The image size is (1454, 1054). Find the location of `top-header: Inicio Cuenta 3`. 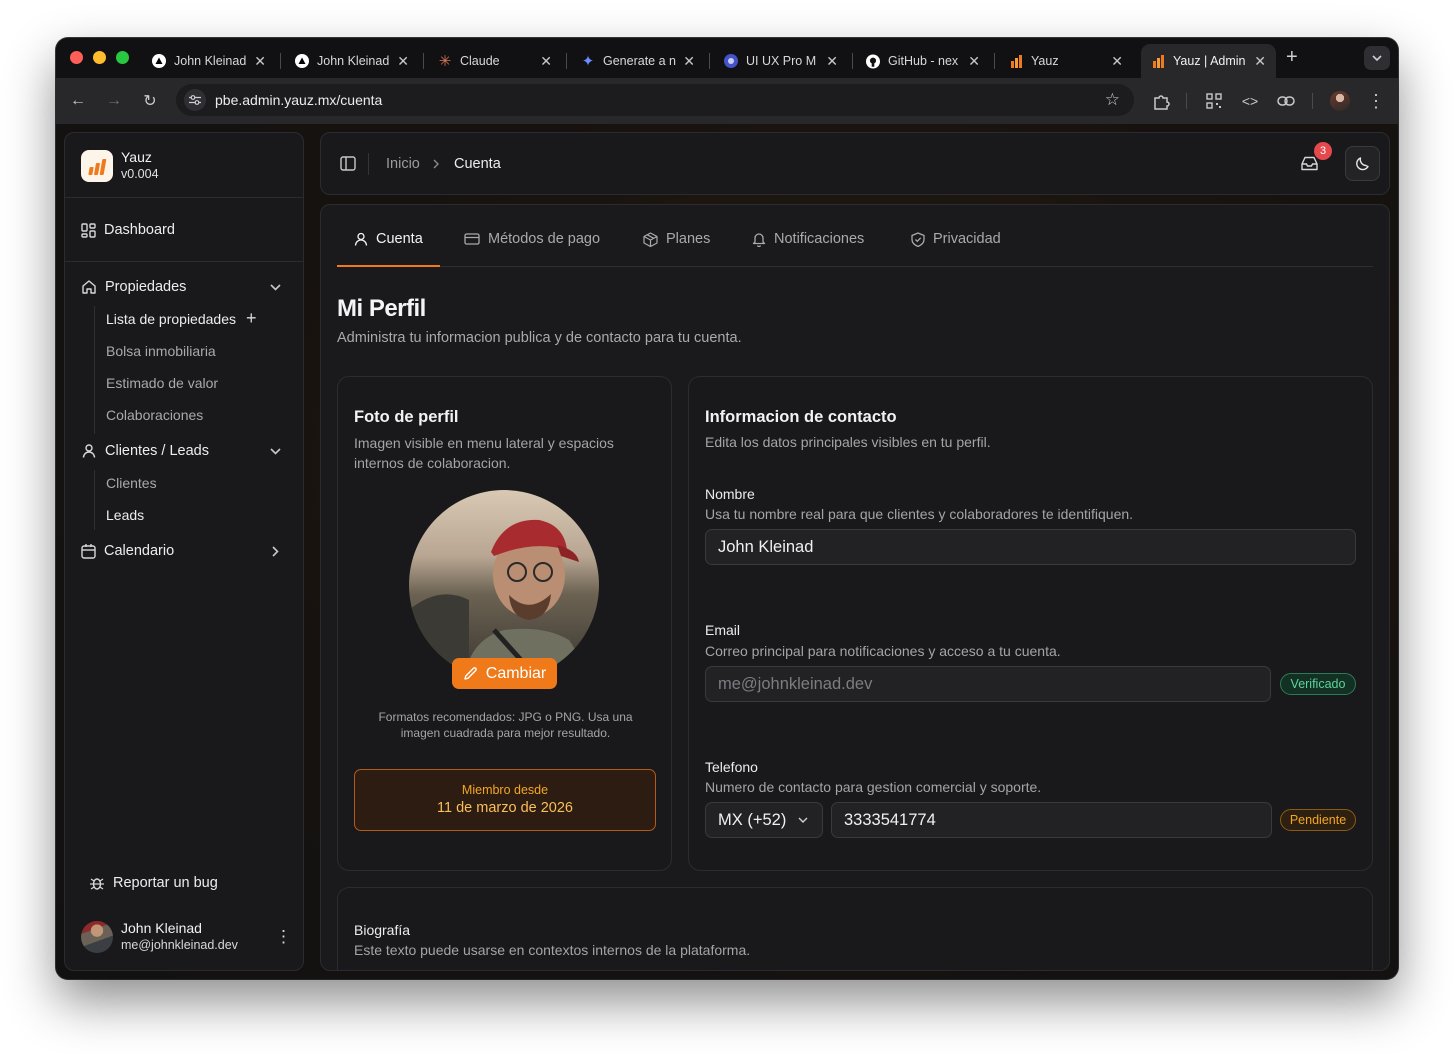

top-header: Inicio Cuenta 3 is located at coordinates (855, 163).